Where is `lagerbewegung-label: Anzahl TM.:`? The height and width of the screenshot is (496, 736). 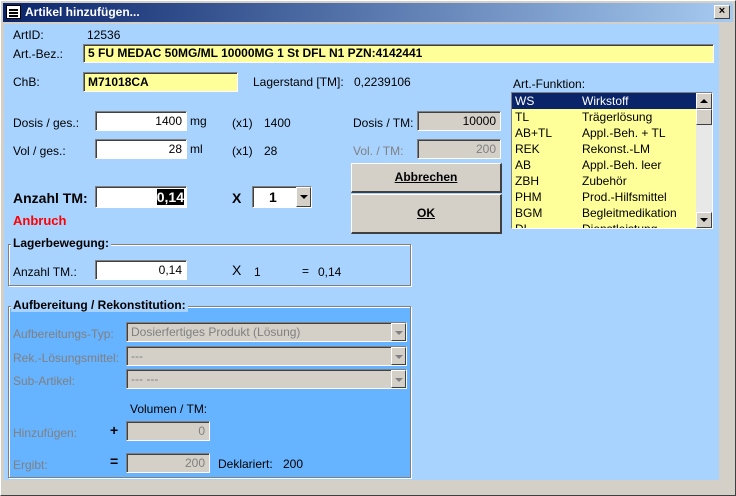 lagerbewegung-label: Anzahl TM.: is located at coordinates (45, 272).